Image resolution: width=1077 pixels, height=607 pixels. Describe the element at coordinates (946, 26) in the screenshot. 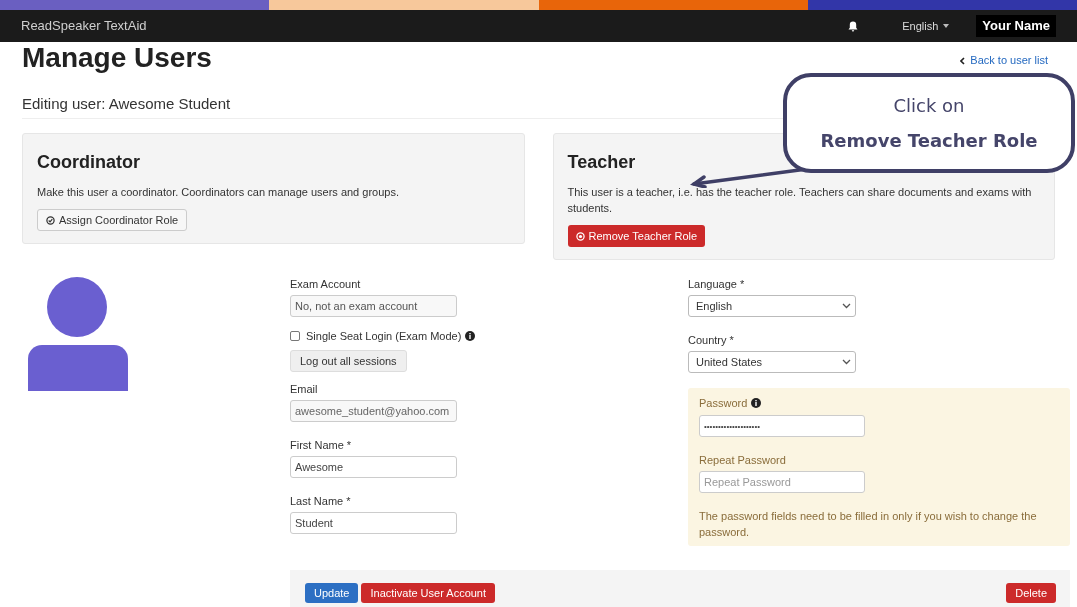

I see `caret-icon` at that location.